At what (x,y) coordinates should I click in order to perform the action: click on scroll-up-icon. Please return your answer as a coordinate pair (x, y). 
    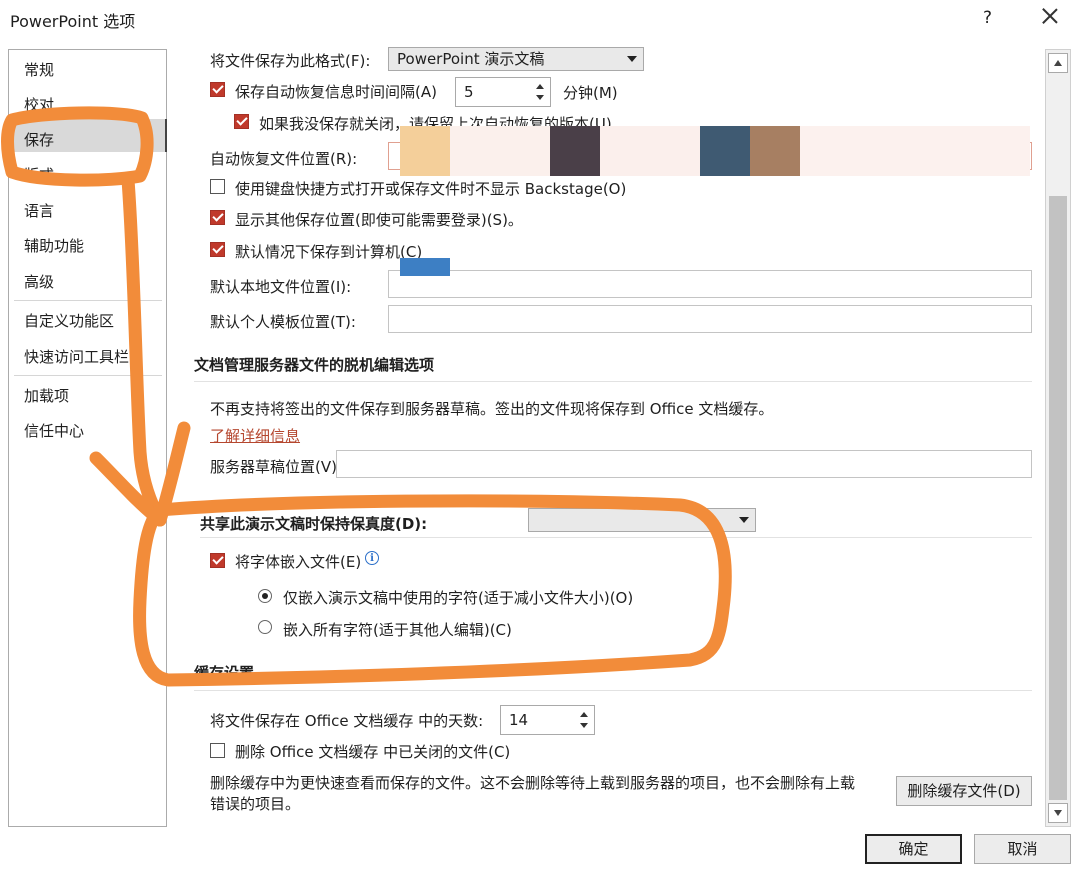
    Looking at the image, I should click on (1058, 63).